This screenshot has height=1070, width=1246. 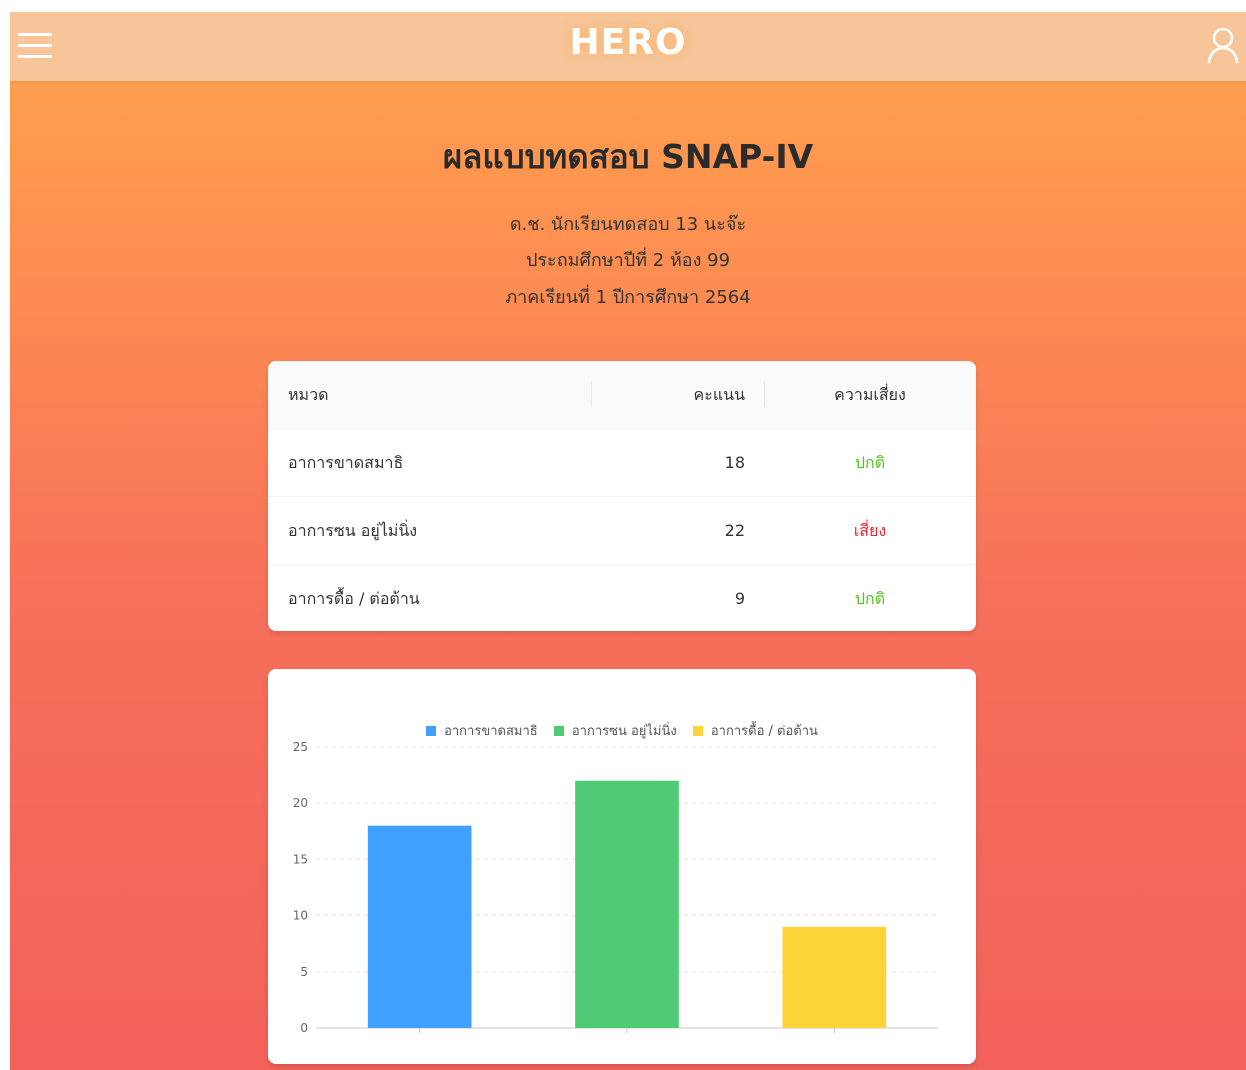 What do you see at coordinates (622, 463) in the screenshot?
I see `table-row: อาการขาดสมาธิ 18 ปกติ` at bounding box center [622, 463].